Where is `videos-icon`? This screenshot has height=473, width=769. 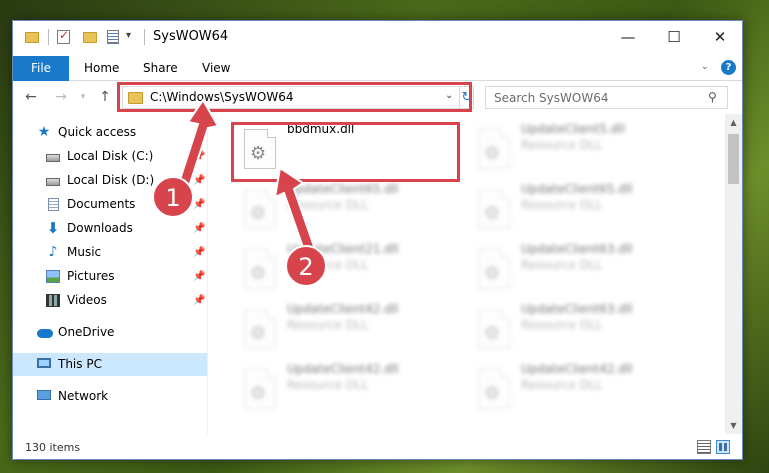
videos-icon is located at coordinates (53, 300).